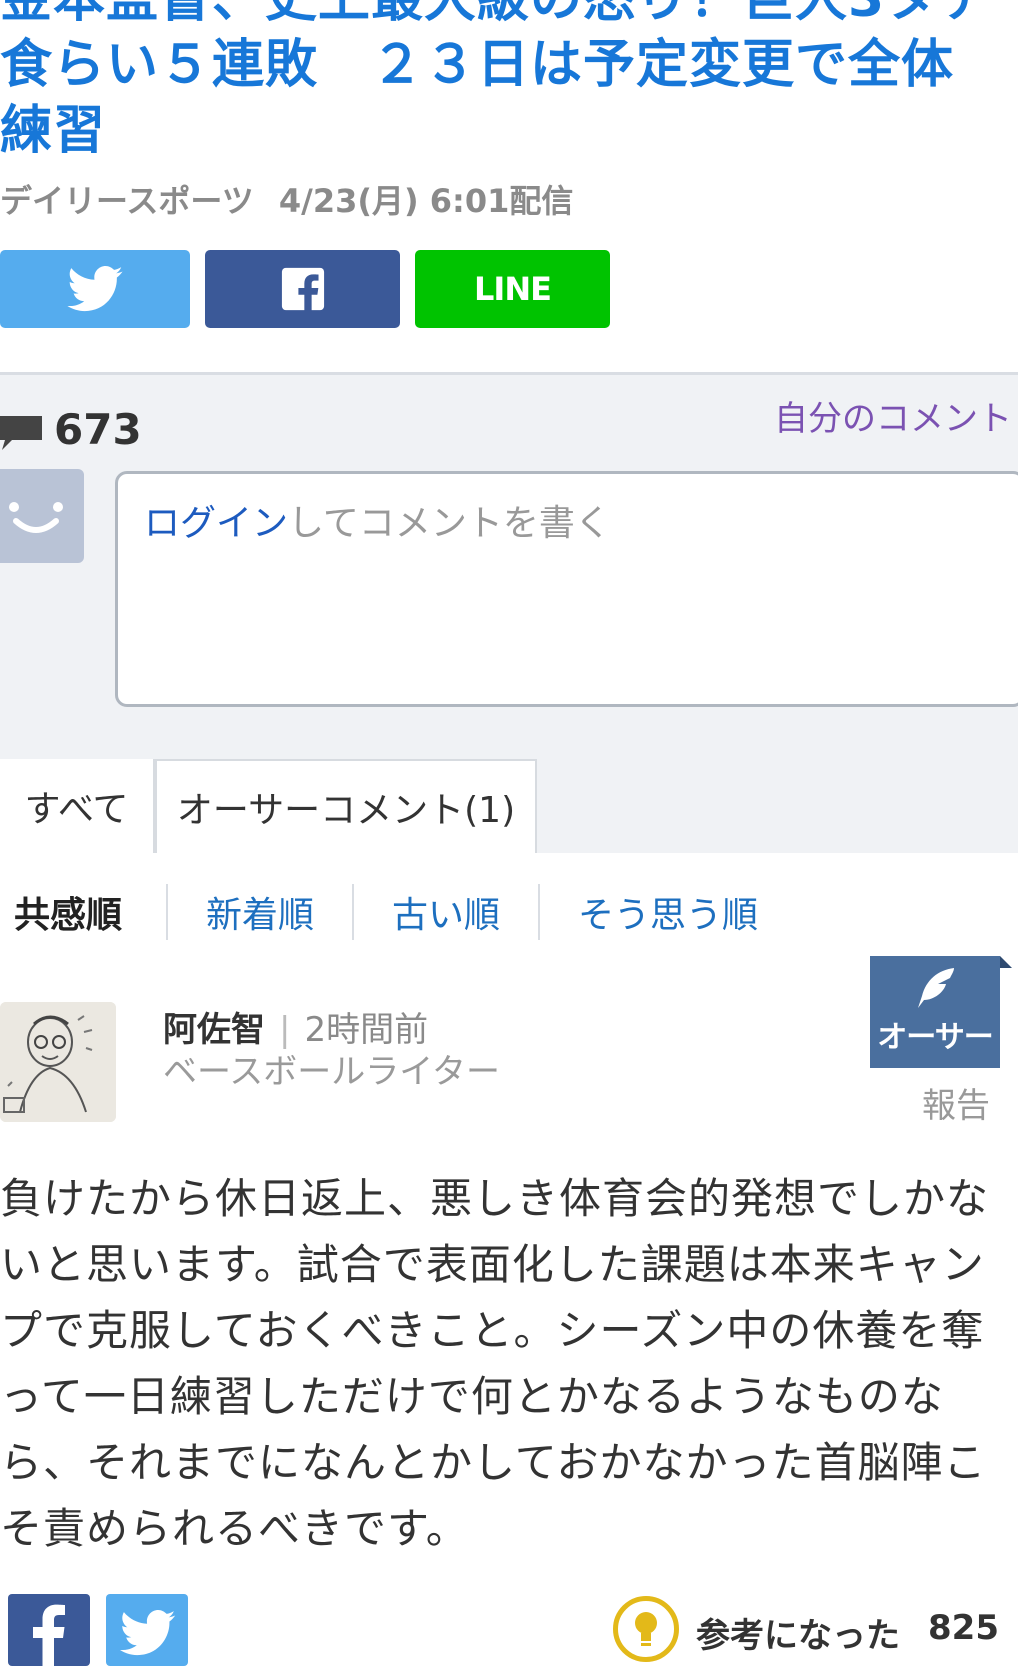  What do you see at coordinates (259, 912) in the screenshot?
I see `sort-newest: 新着順` at bounding box center [259, 912].